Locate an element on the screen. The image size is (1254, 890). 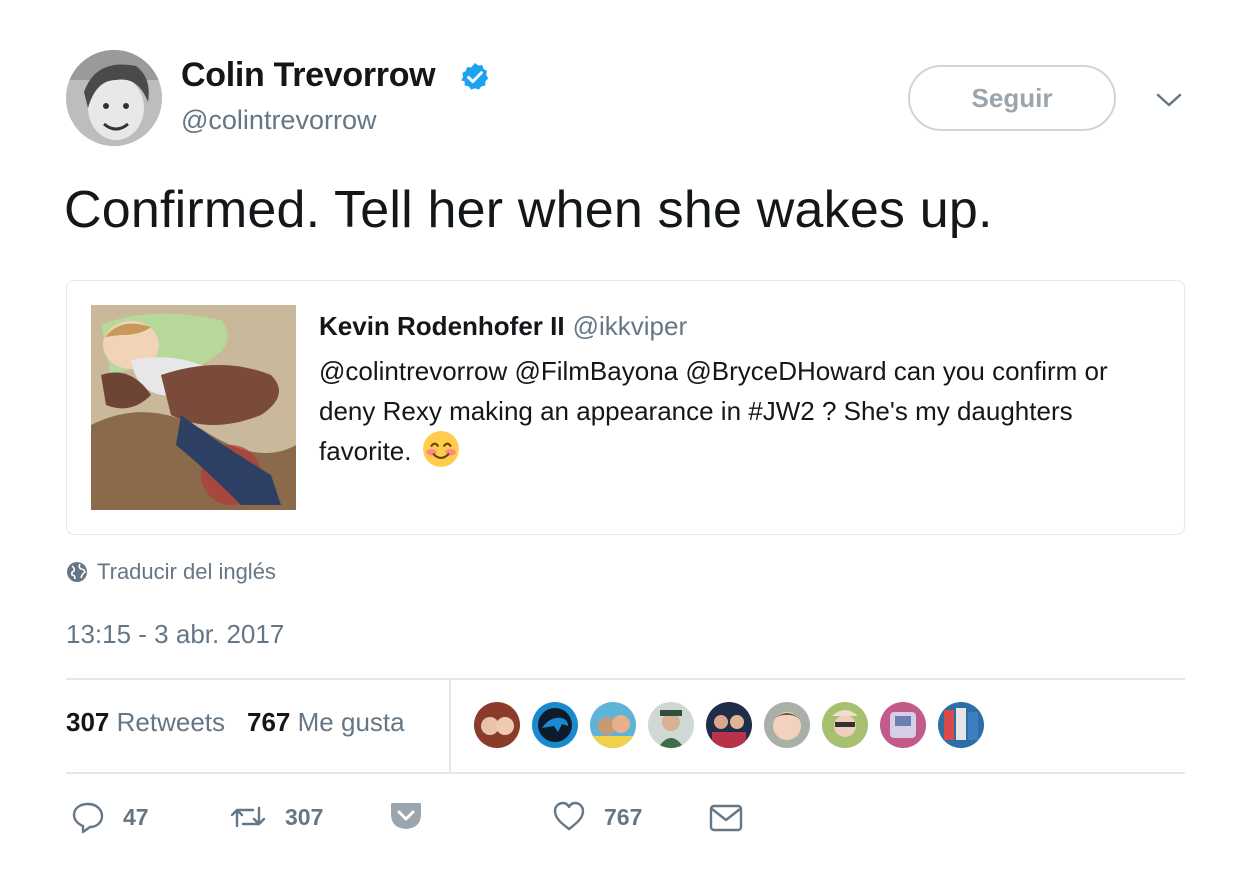
quoted-author-name: Kevin Rodenhofer II is located at coordinates (442, 326).